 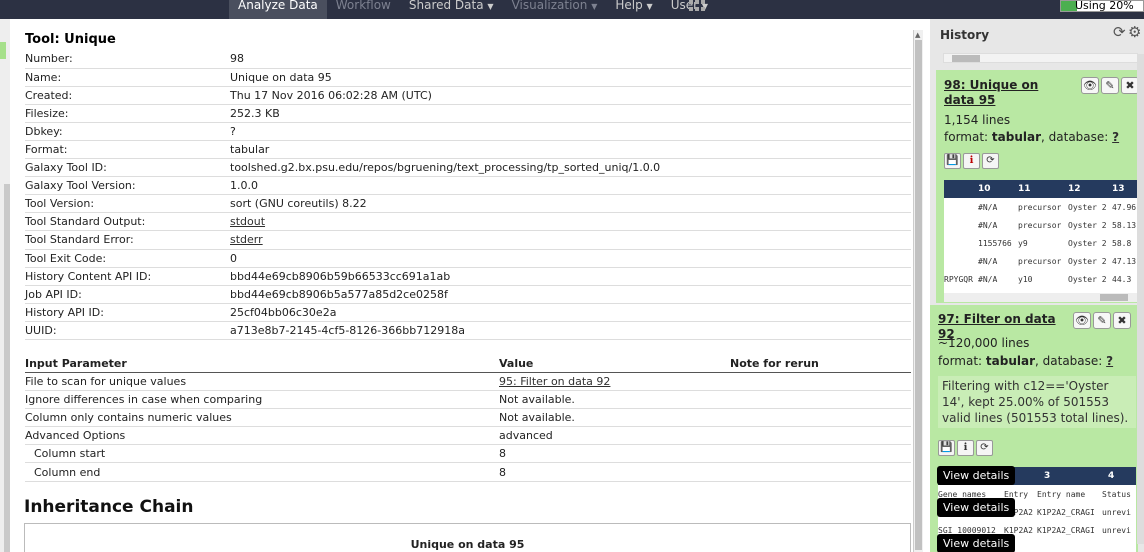 What do you see at coordinates (614, 454) in the screenshot?
I see `param-value: 8` at bounding box center [614, 454].